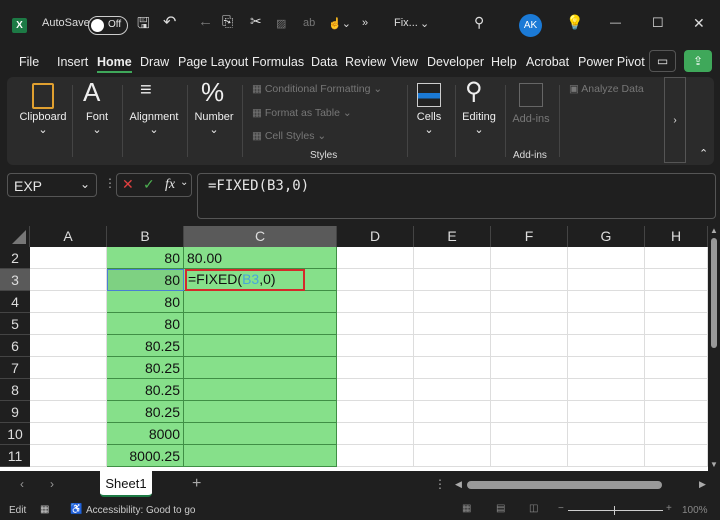 The image size is (720, 520). I want to click on cell-e6, so click(452, 346).